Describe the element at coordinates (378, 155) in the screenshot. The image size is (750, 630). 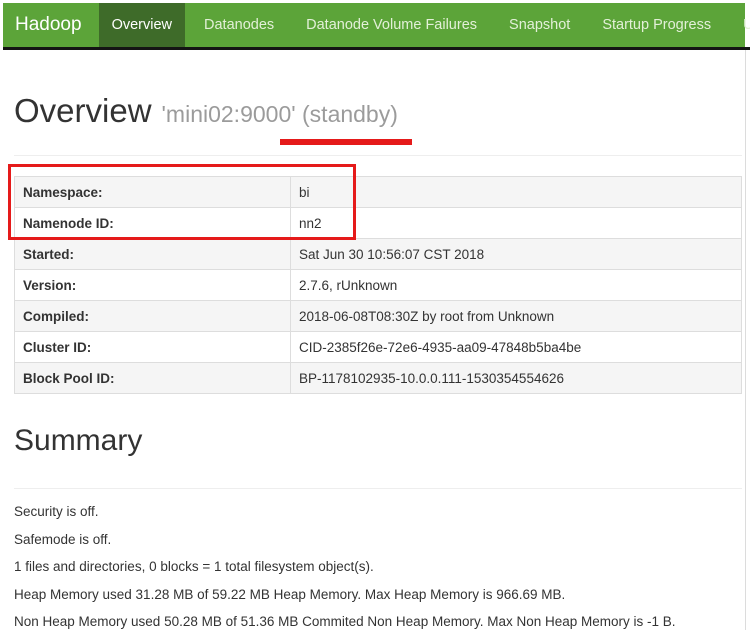
I see `title-divider` at that location.